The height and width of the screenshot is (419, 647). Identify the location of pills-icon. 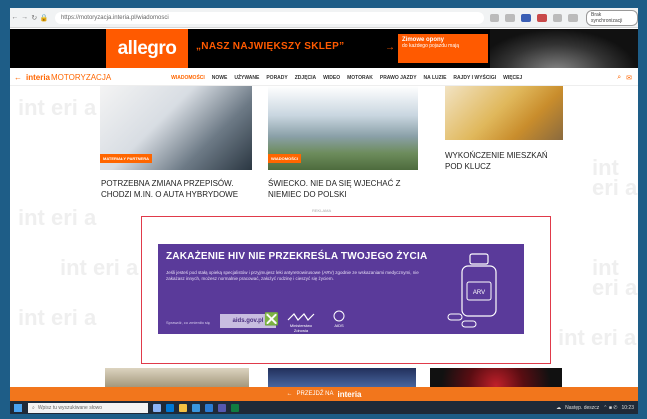
(462, 320).